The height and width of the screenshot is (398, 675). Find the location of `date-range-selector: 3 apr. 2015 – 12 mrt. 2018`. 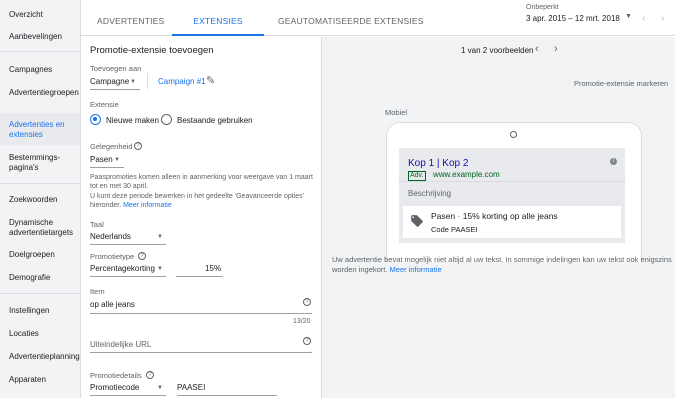

date-range-selector: 3 apr. 2015 – 12 mrt. 2018 is located at coordinates (573, 18).